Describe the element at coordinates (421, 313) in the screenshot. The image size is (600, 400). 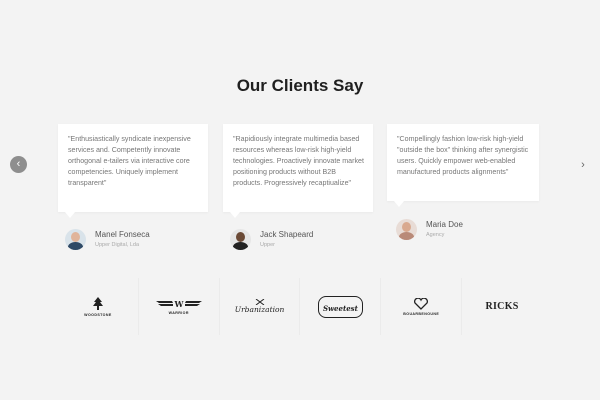
I see `logo-text: BOUARBENOUNE` at that location.